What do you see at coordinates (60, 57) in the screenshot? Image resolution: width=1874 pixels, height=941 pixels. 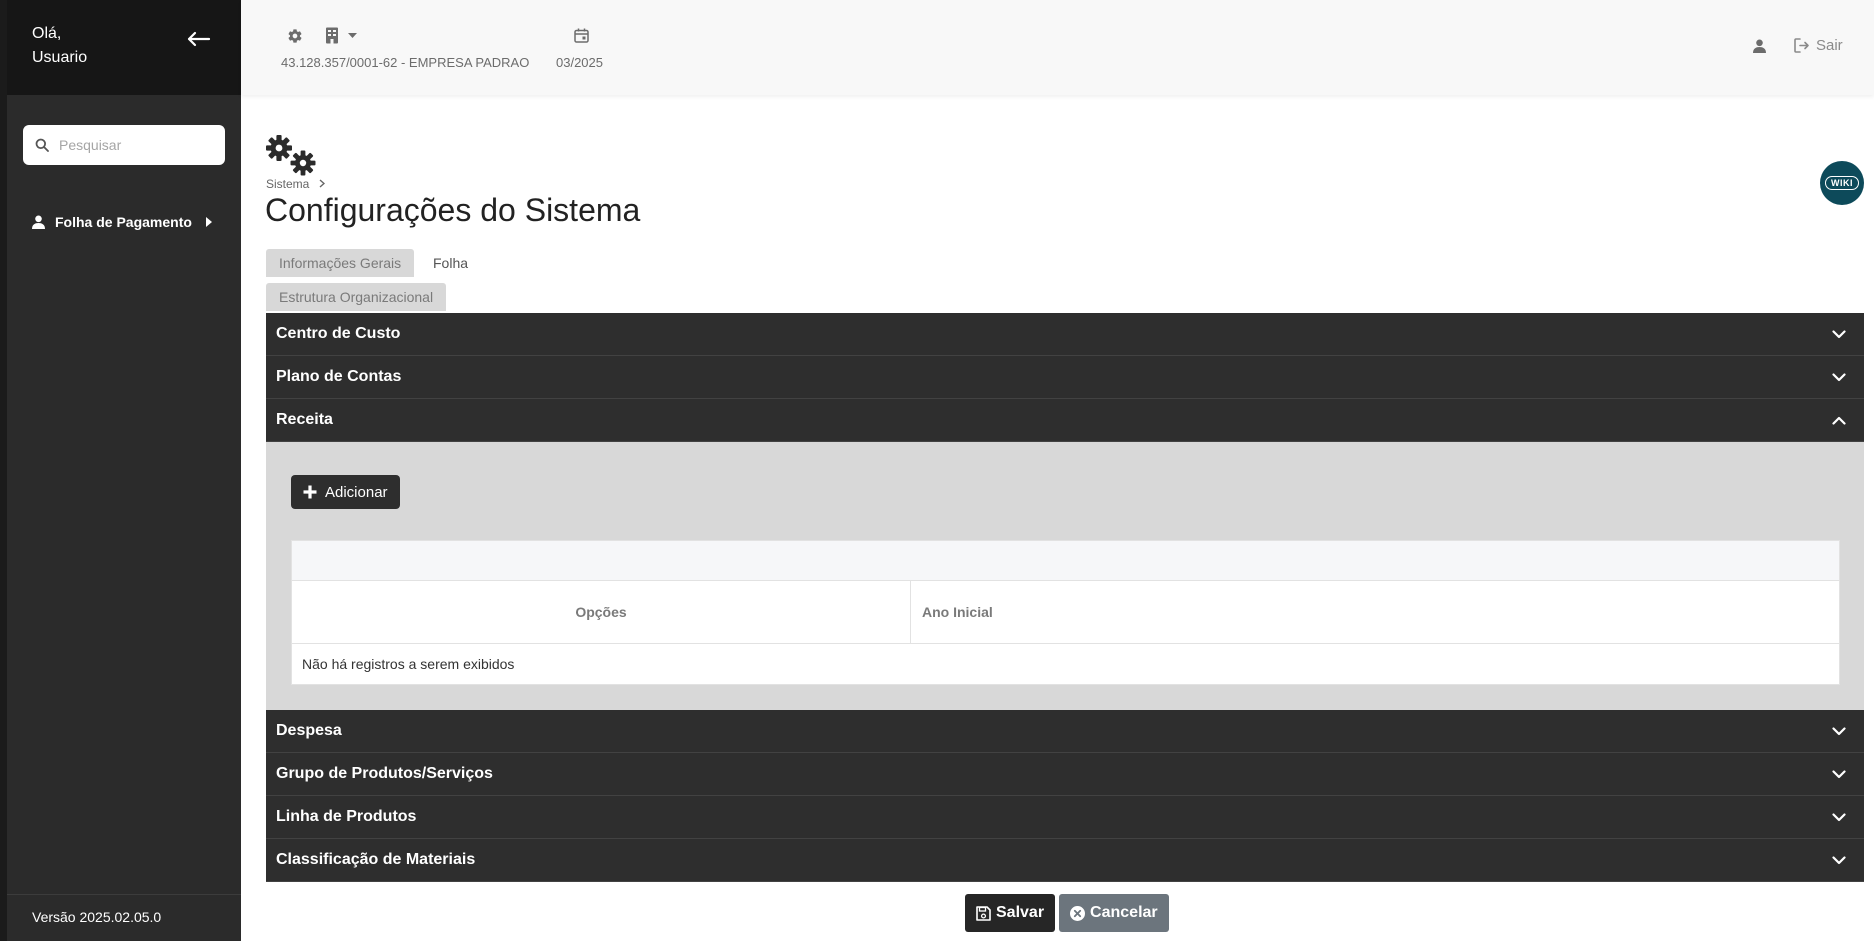 I see `greeting-username: Usuario` at bounding box center [60, 57].